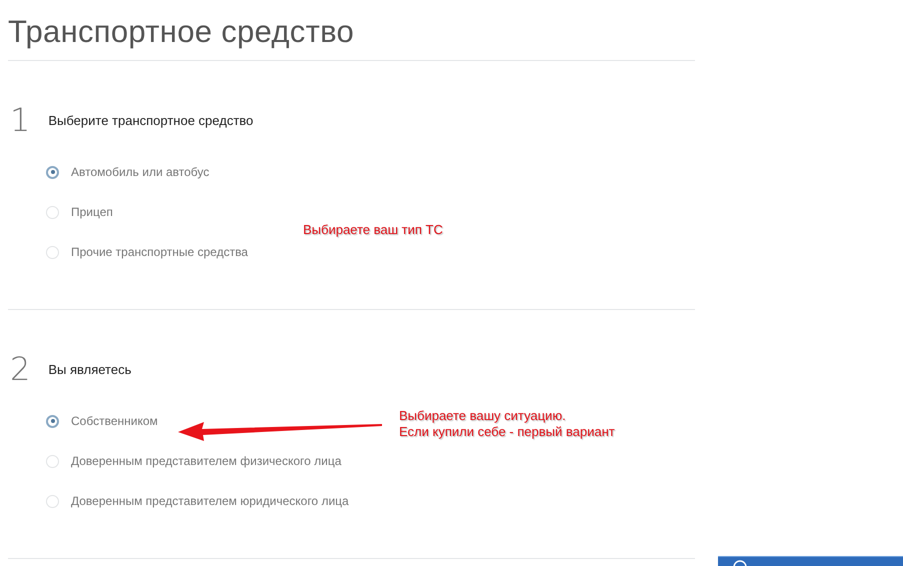 The image size is (903, 566). Describe the element at coordinates (92, 212) in the screenshot. I see `option-label: Прицеп` at that location.